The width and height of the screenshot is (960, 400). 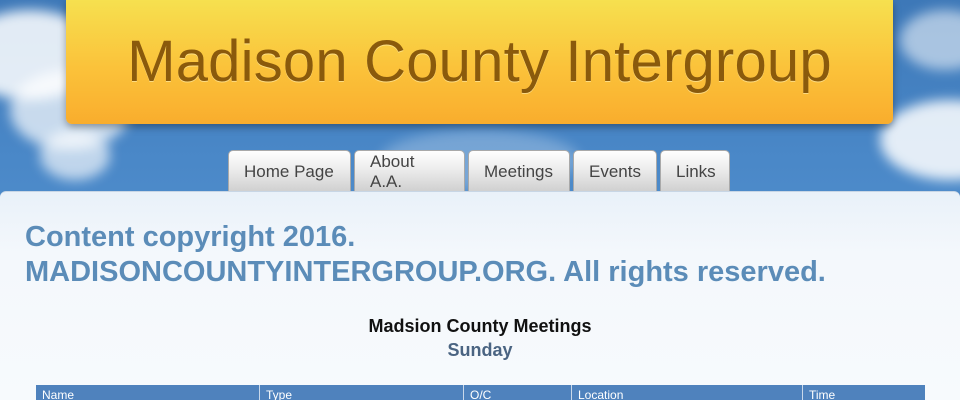 I want to click on tab-label: Events, so click(x=615, y=171).